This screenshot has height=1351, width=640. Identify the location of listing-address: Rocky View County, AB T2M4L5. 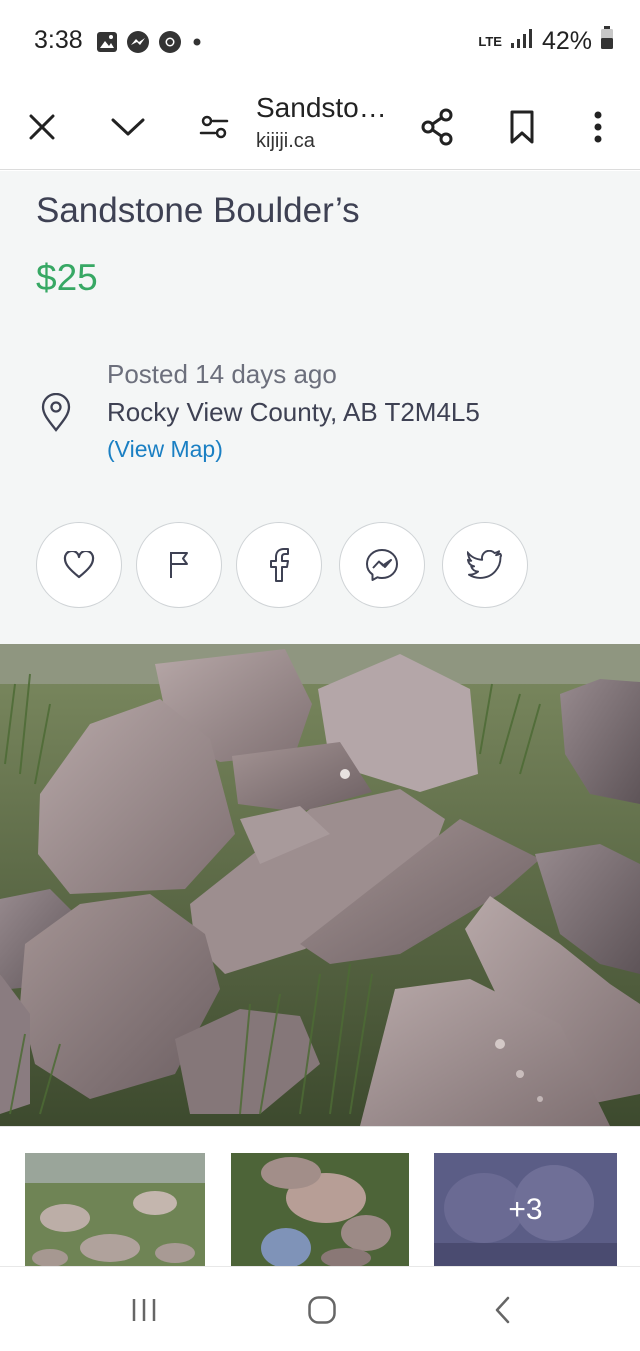
(293, 412).